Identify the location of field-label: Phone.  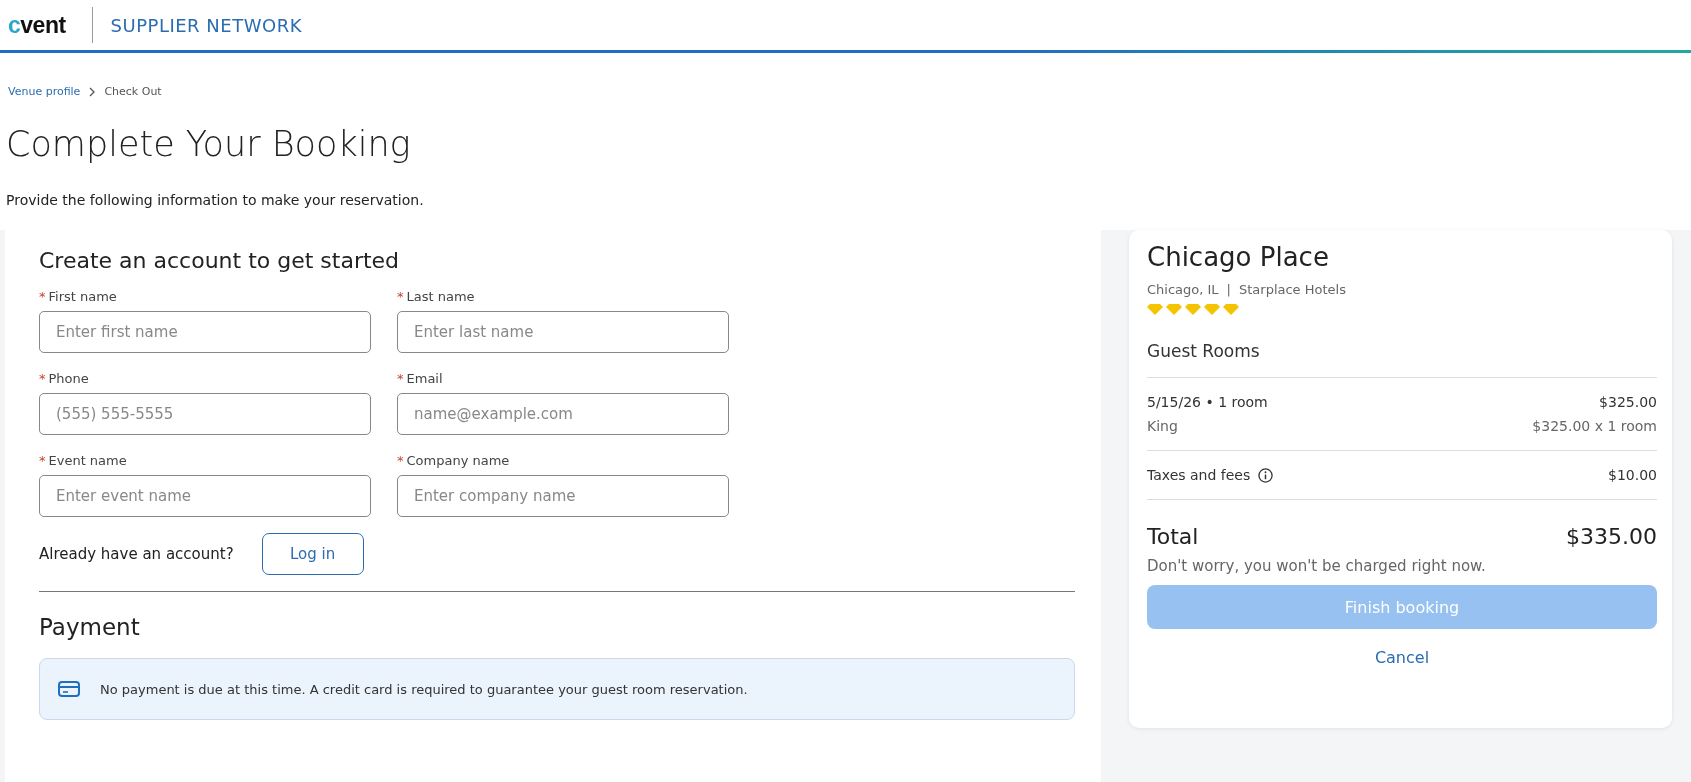
(68, 378).